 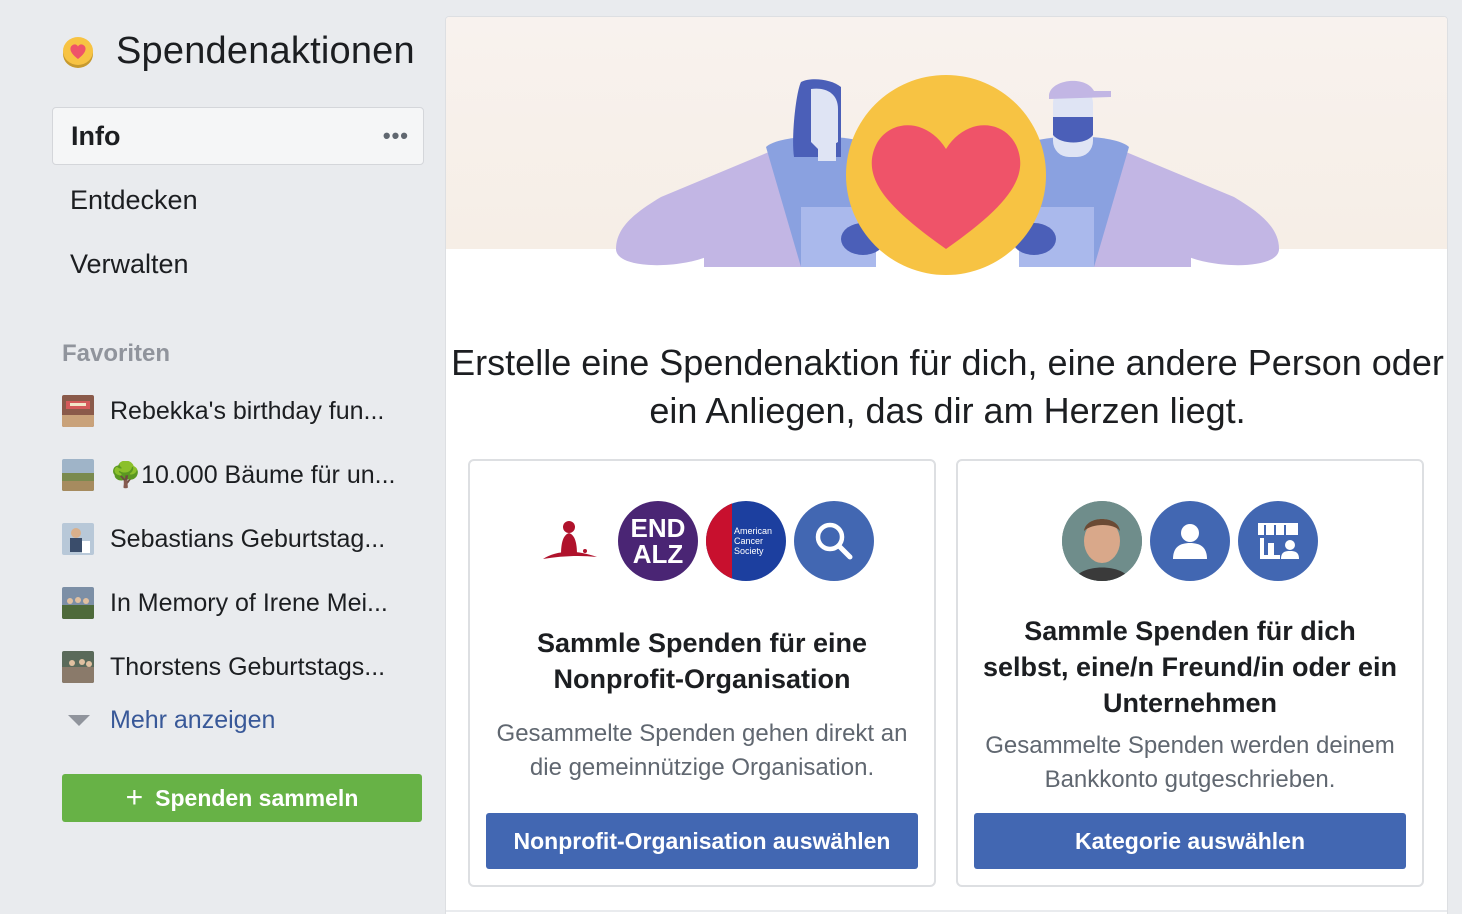 What do you see at coordinates (129, 263) in the screenshot?
I see `nav-item-label: Verwalten` at bounding box center [129, 263].